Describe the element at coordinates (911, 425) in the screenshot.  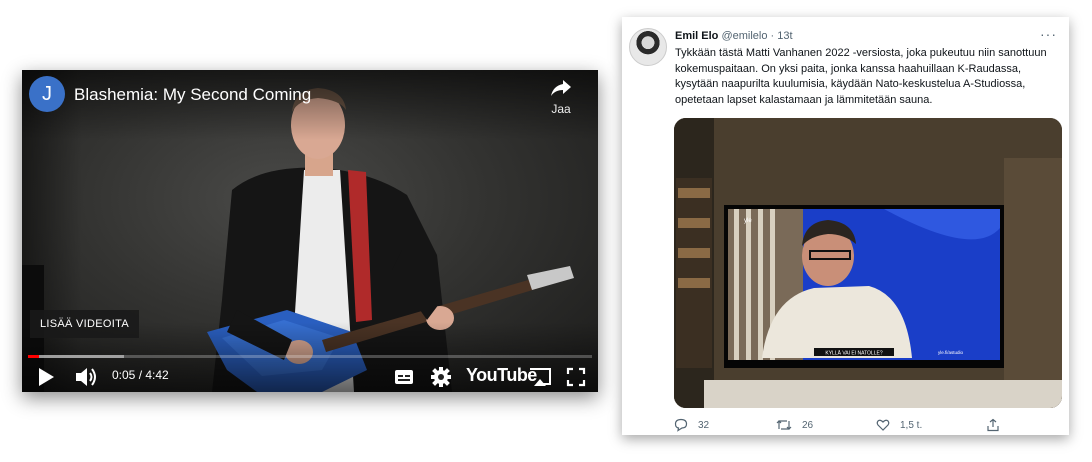
I see `like-count: 1,5 t.` at that location.